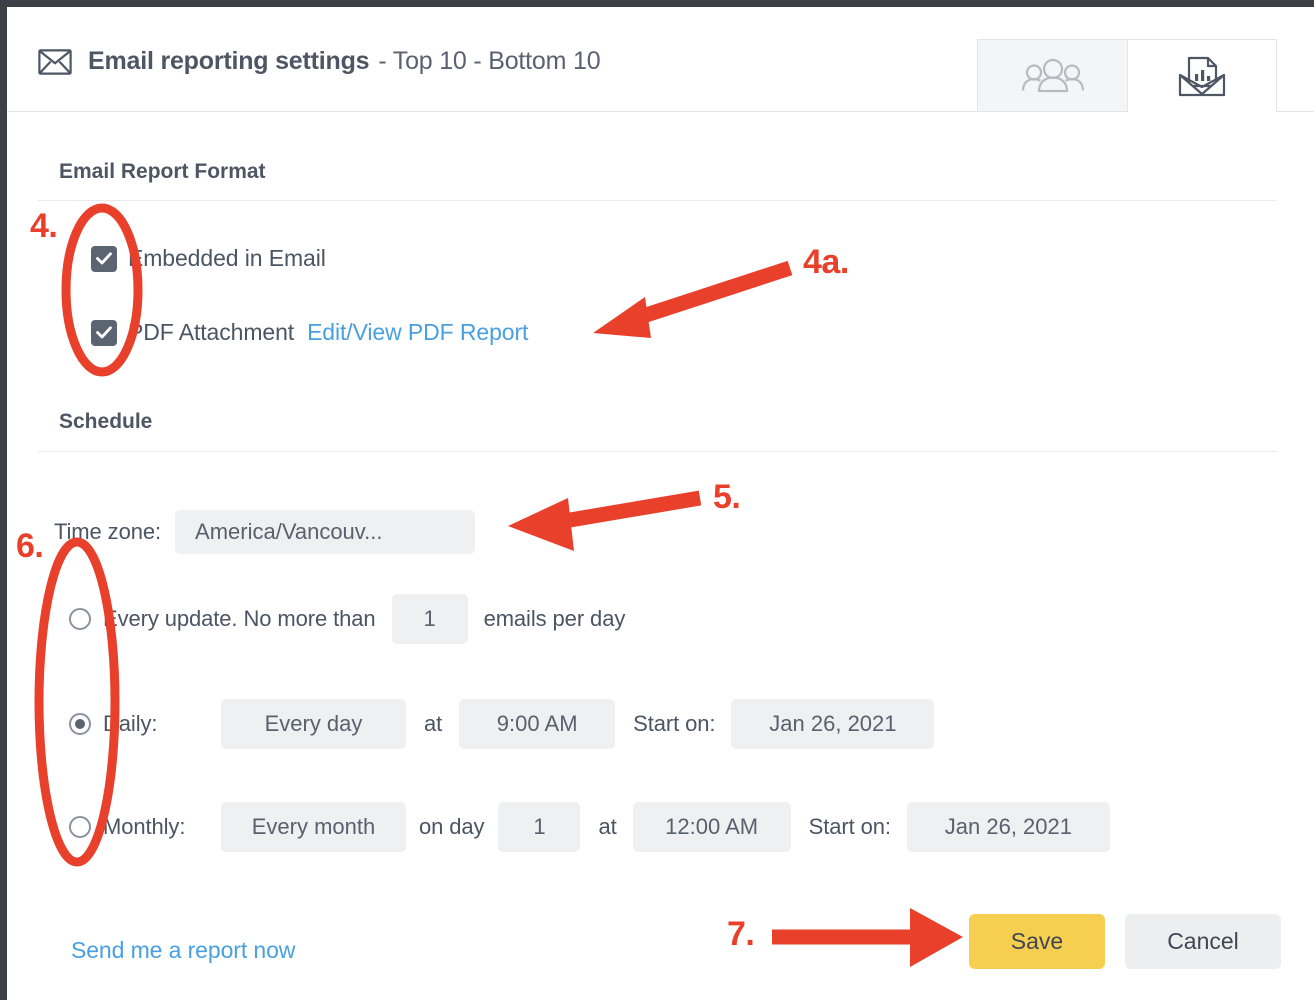  What do you see at coordinates (313, 724) in the screenshot?
I see `daily-frequency-select: Every day` at bounding box center [313, 724].